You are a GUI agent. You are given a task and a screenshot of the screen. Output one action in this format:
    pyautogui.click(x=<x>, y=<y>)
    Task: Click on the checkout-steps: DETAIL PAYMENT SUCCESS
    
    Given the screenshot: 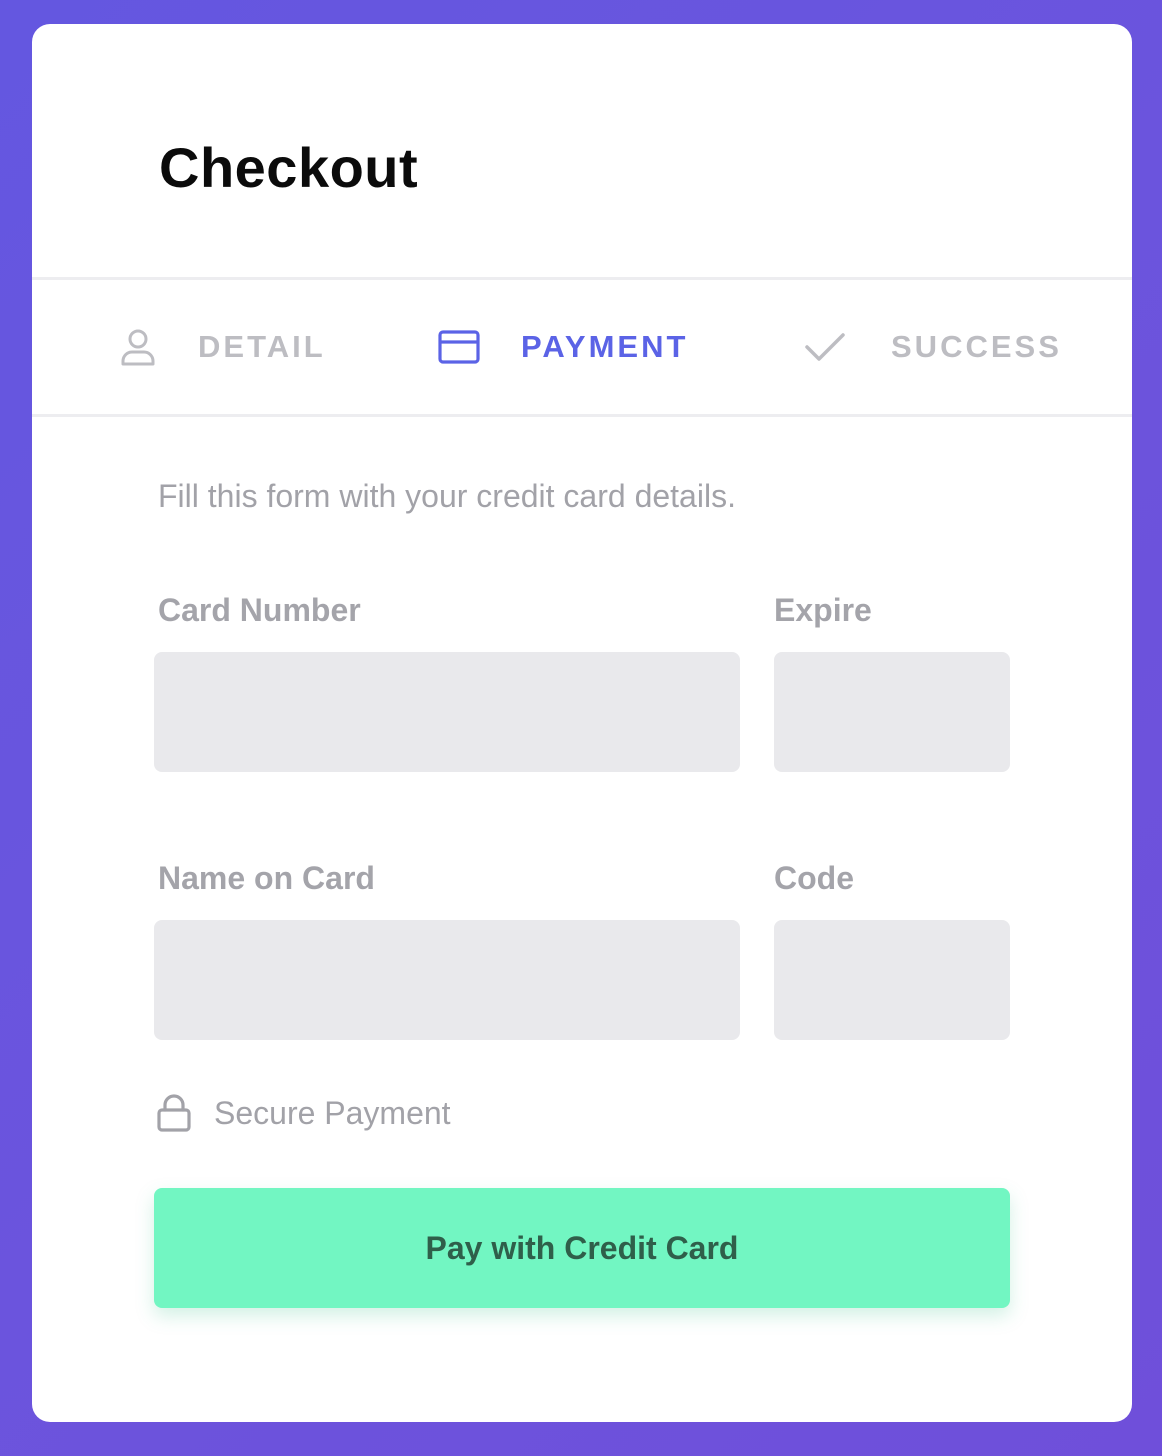 What is the action you would take?
    pyautogui.click(x=582, y=347)
    